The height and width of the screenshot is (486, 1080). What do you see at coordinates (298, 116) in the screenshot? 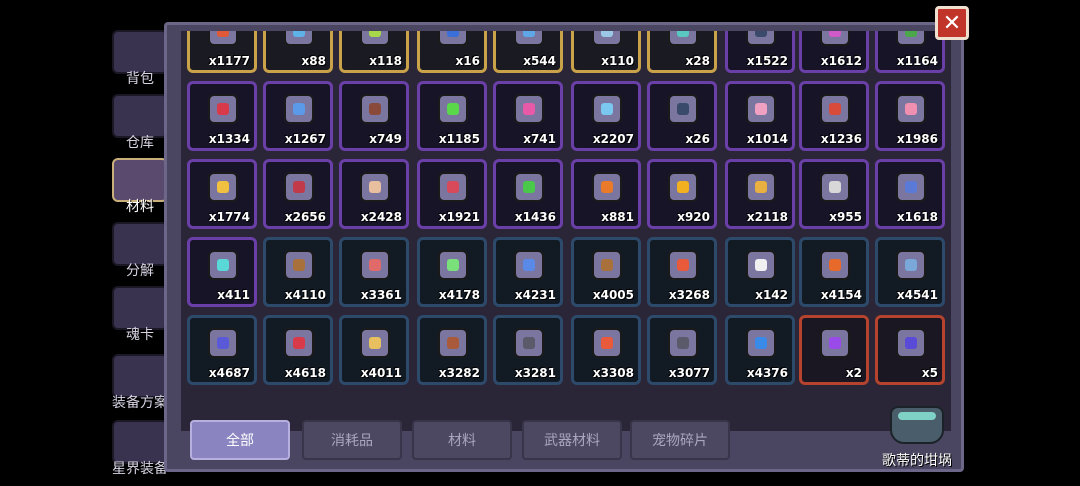
I see `inventory-slot: x1267` at bounding box center [298, 116].